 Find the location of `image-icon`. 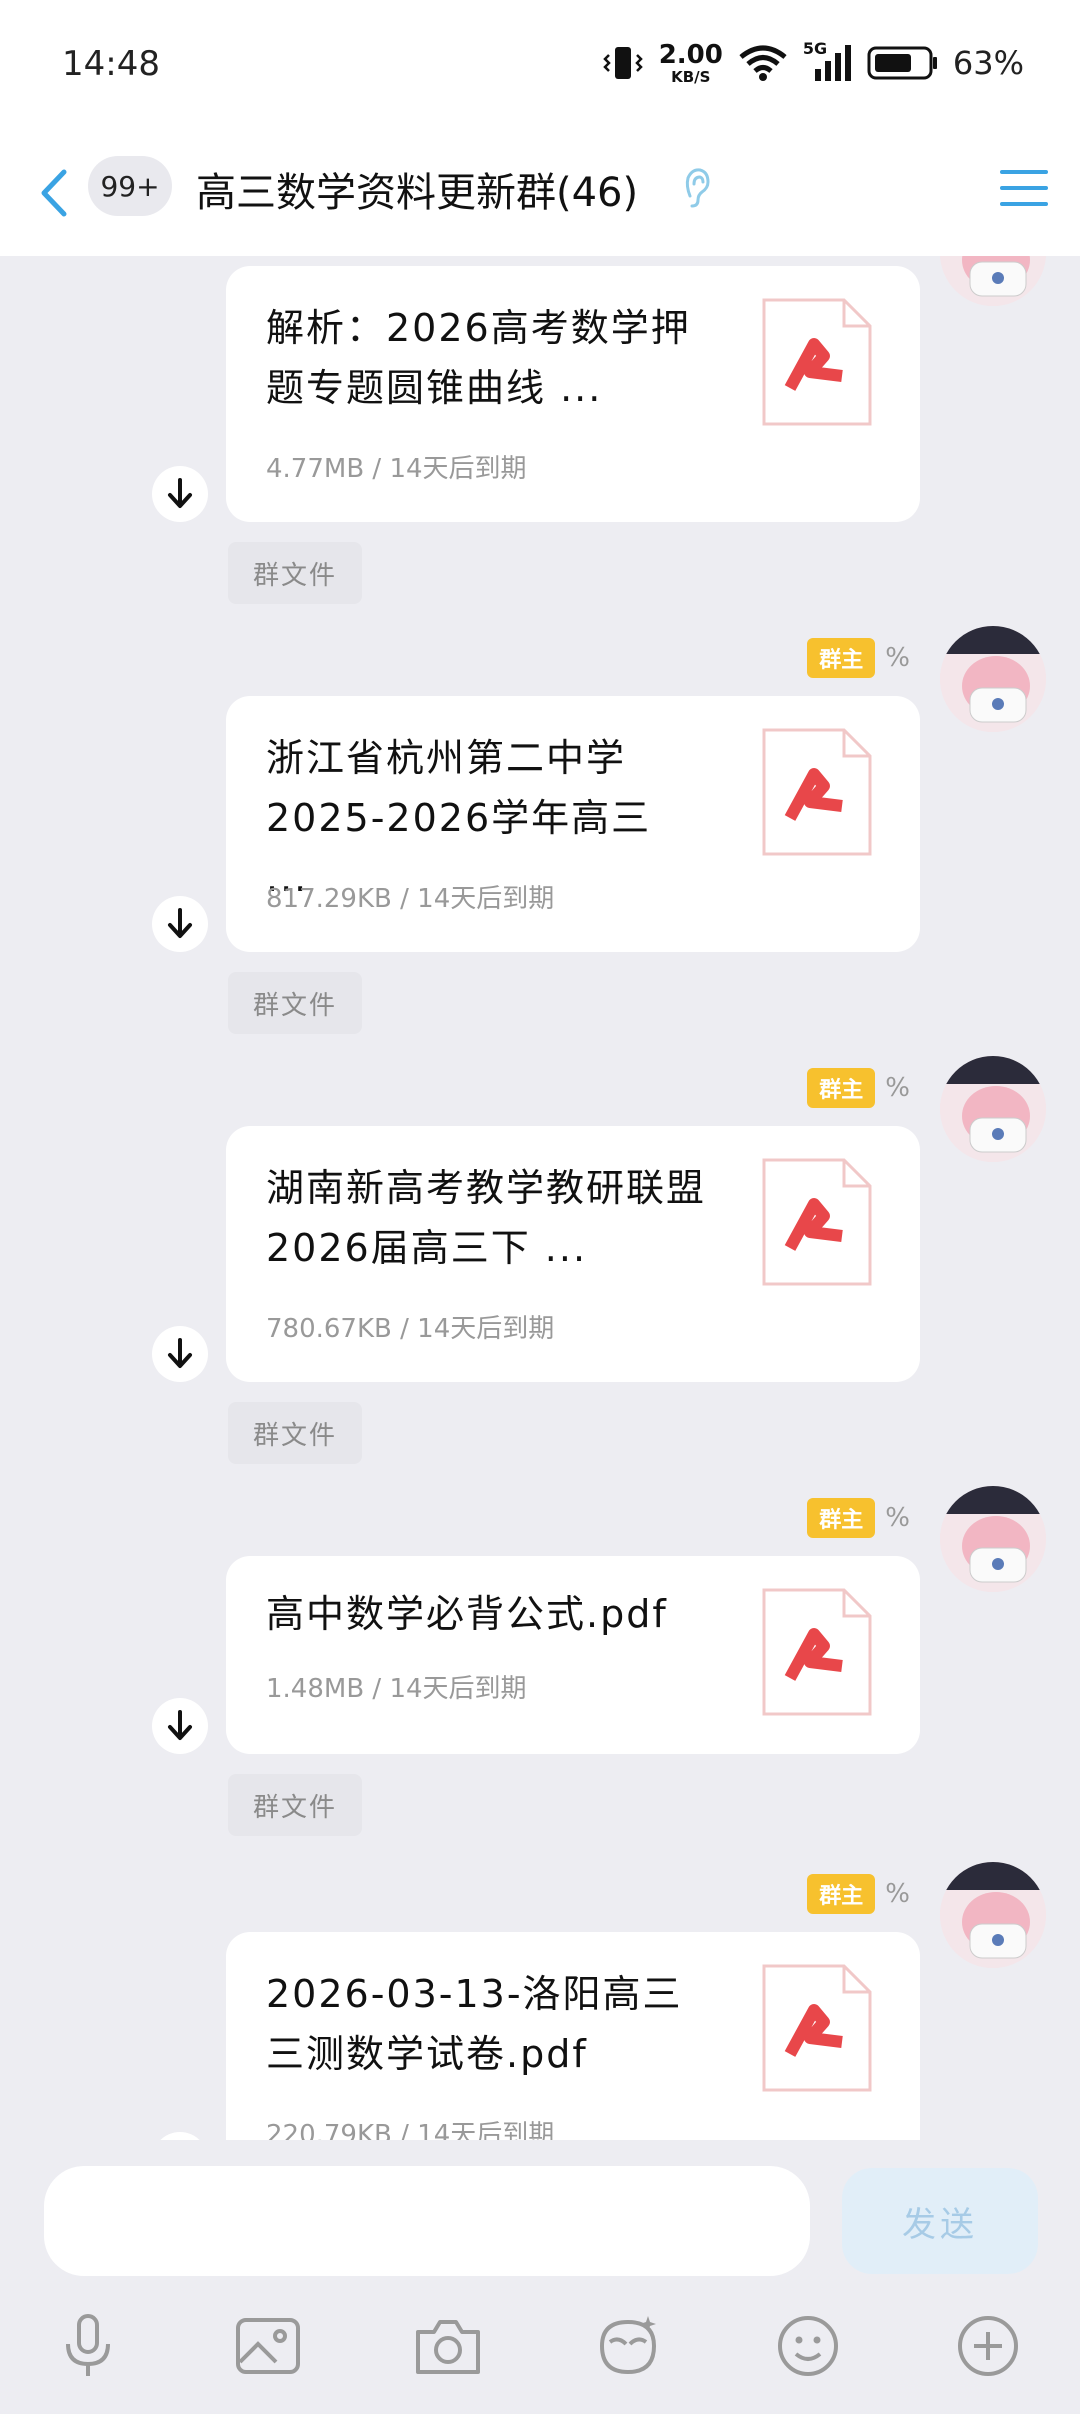

image-icon is located at coordinates (268, 2346).